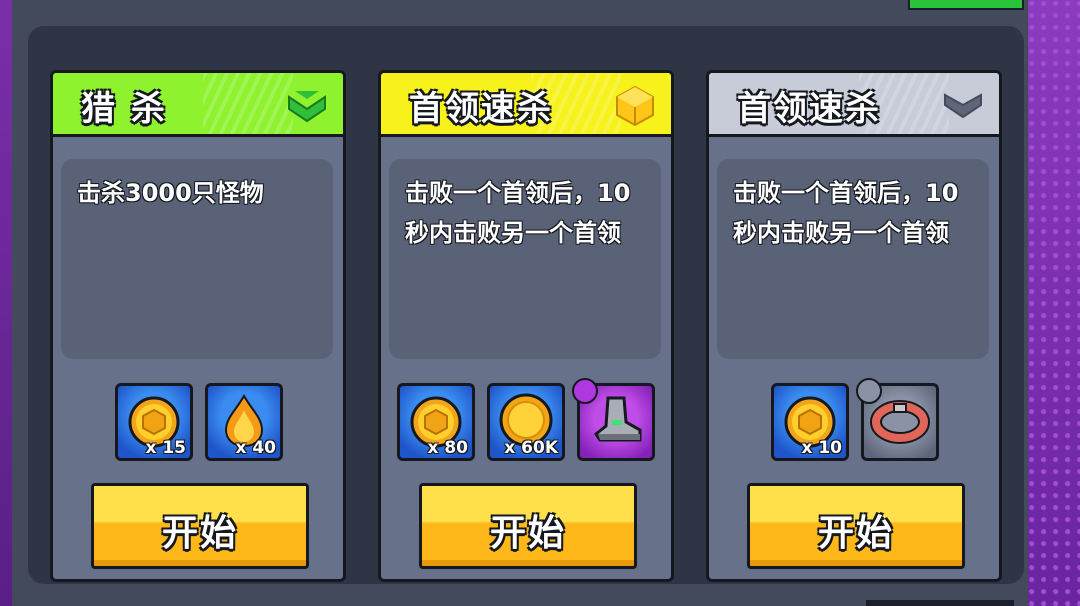  What do you see at coordinates (198, 105) in the screenshot?
I see `card-header: 猎 杀` at bounding box center [198, 105].